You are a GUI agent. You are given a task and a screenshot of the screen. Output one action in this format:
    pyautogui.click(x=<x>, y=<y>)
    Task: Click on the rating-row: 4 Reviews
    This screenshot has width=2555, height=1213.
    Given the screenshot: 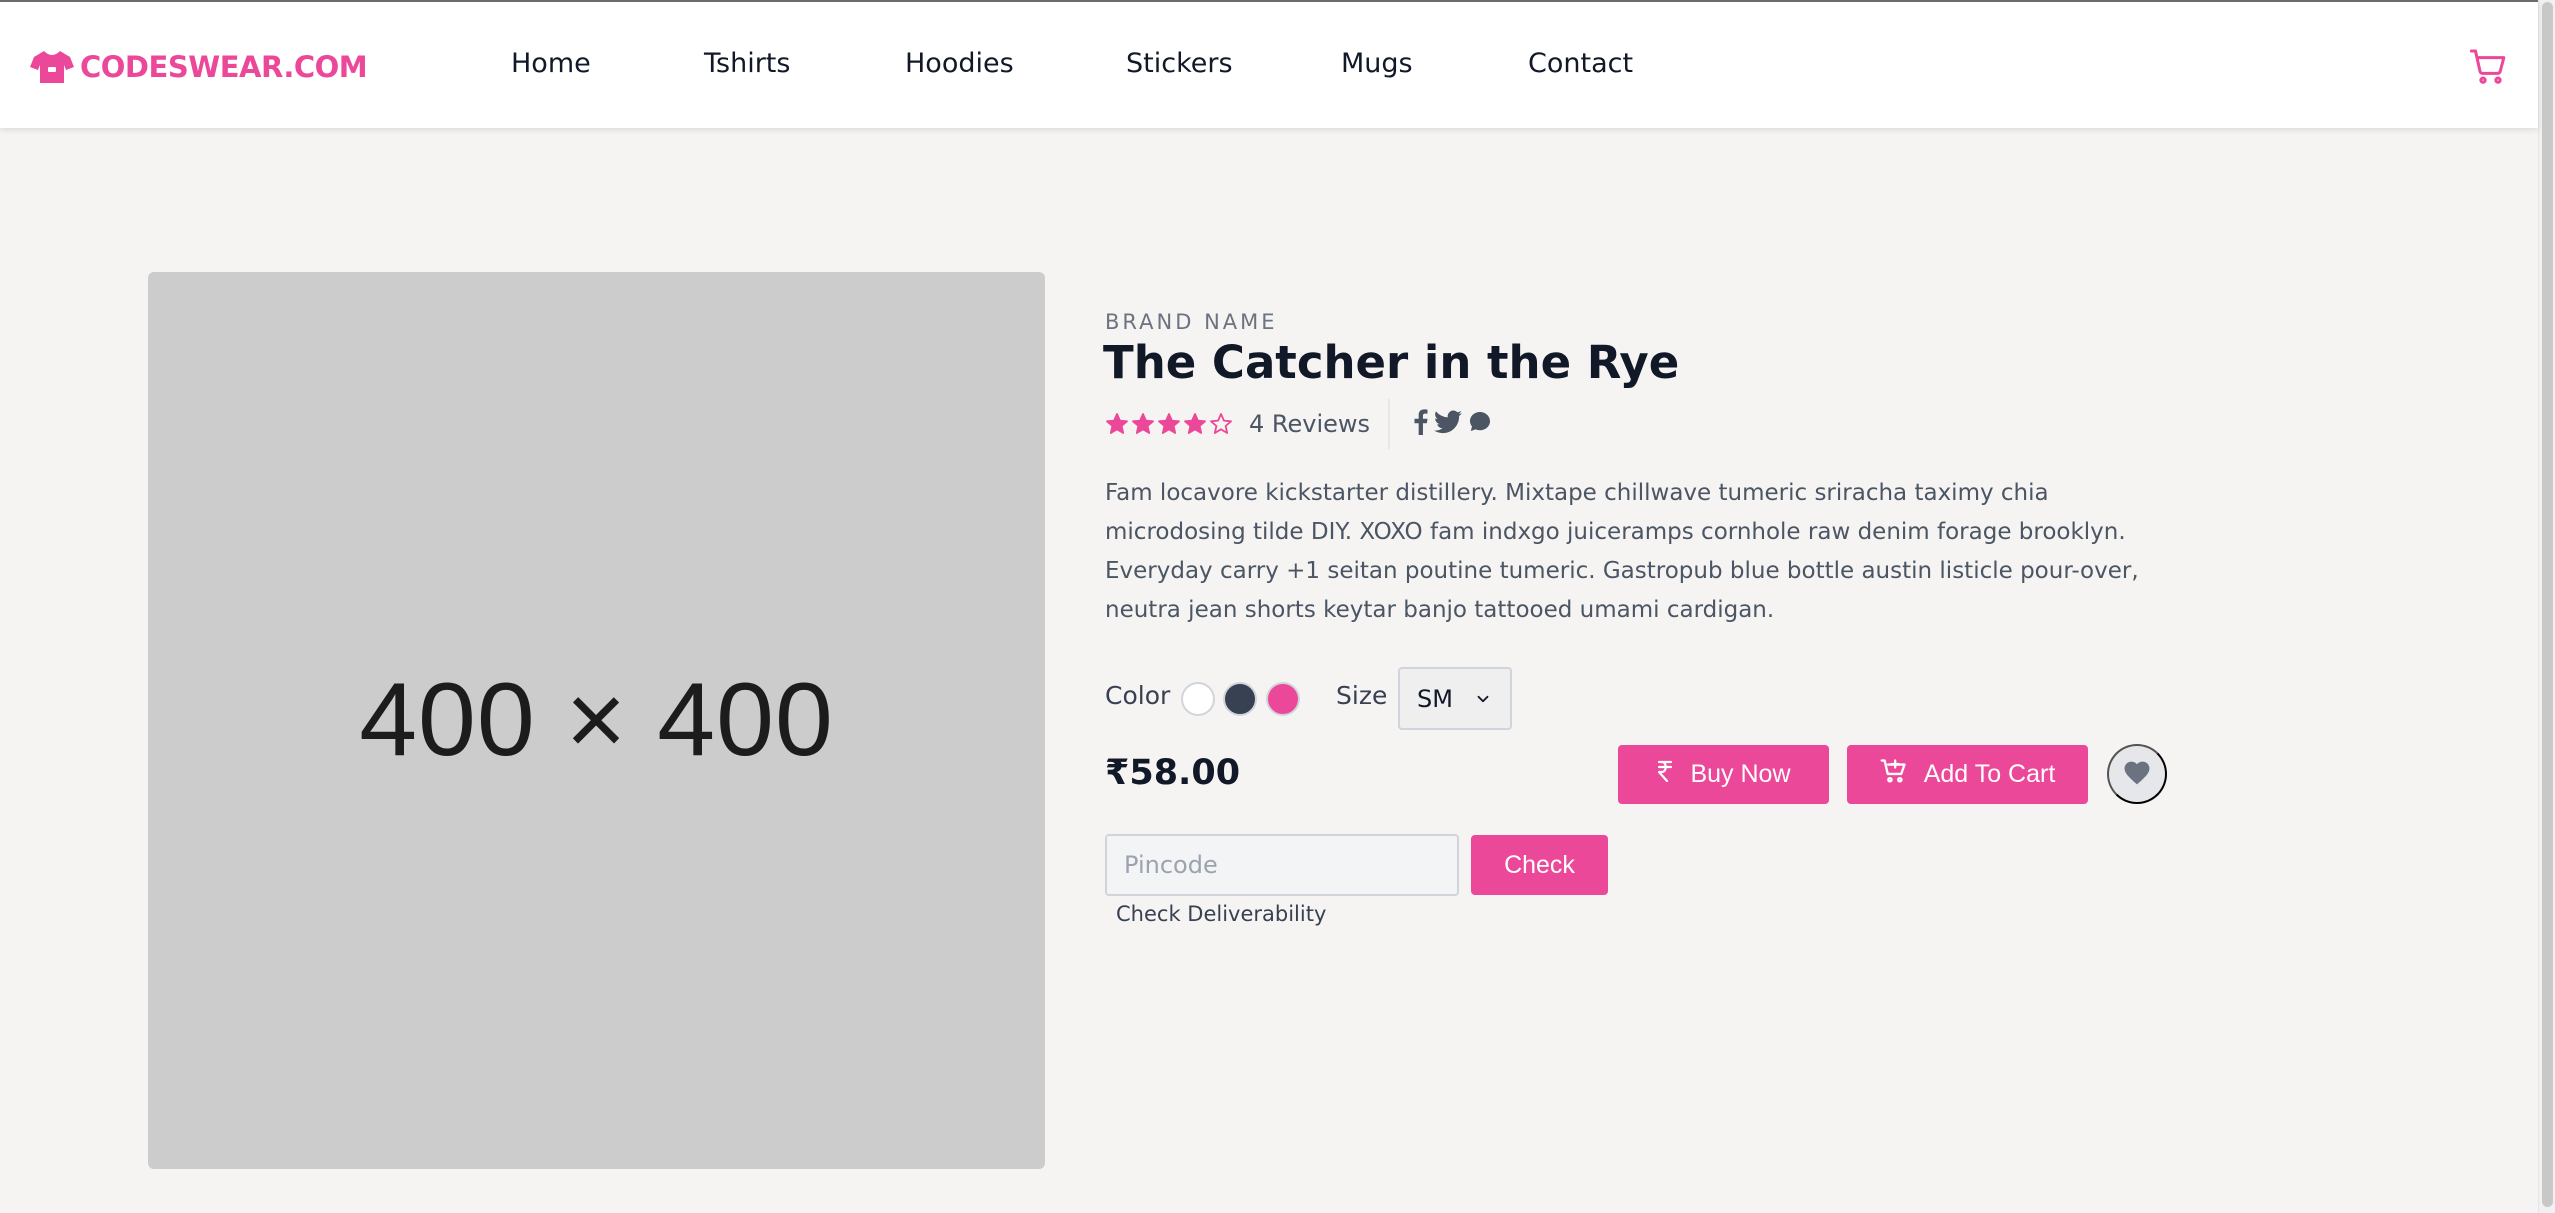 What is the action you would take?
    pyautogui.click(x=1298, y=424)
    